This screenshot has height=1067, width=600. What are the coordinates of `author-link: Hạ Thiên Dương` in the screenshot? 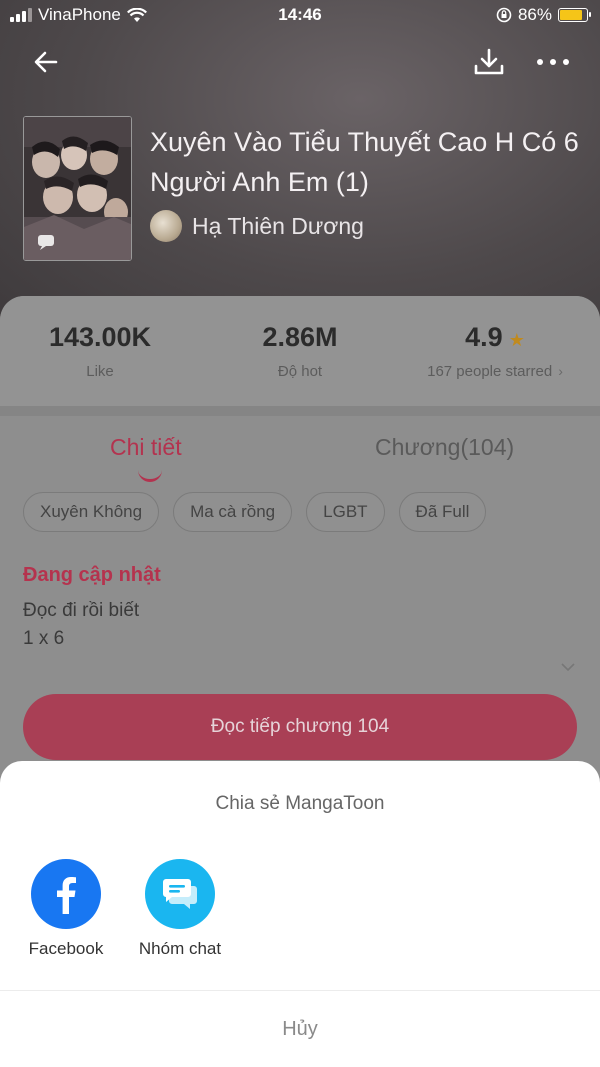 It's located at (257, 226).